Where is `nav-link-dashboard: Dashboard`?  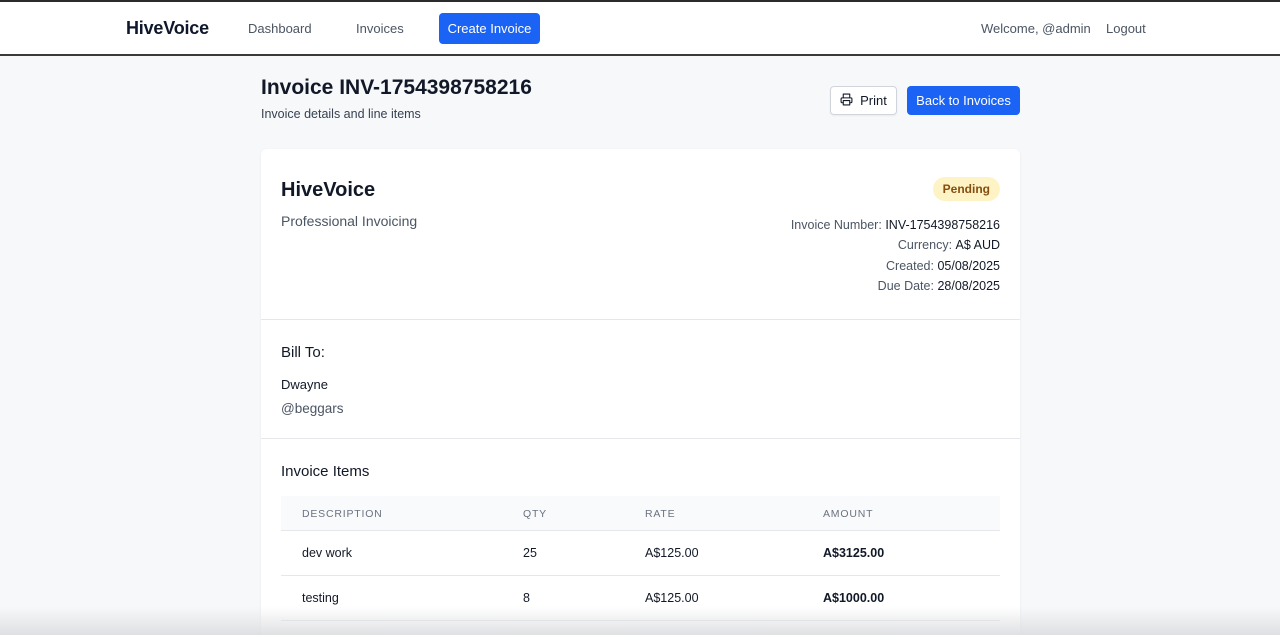 nav-link-dashboard: Dashboard is located at coordinates (280, 28).